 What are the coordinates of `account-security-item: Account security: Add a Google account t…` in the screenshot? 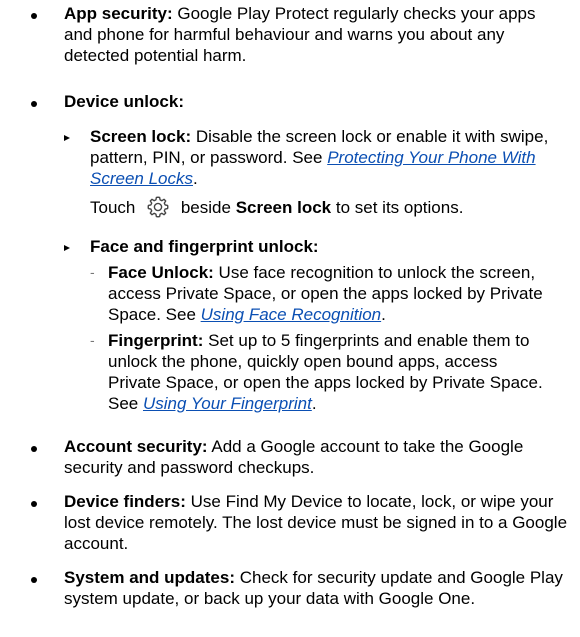 It's located at (294, 457).